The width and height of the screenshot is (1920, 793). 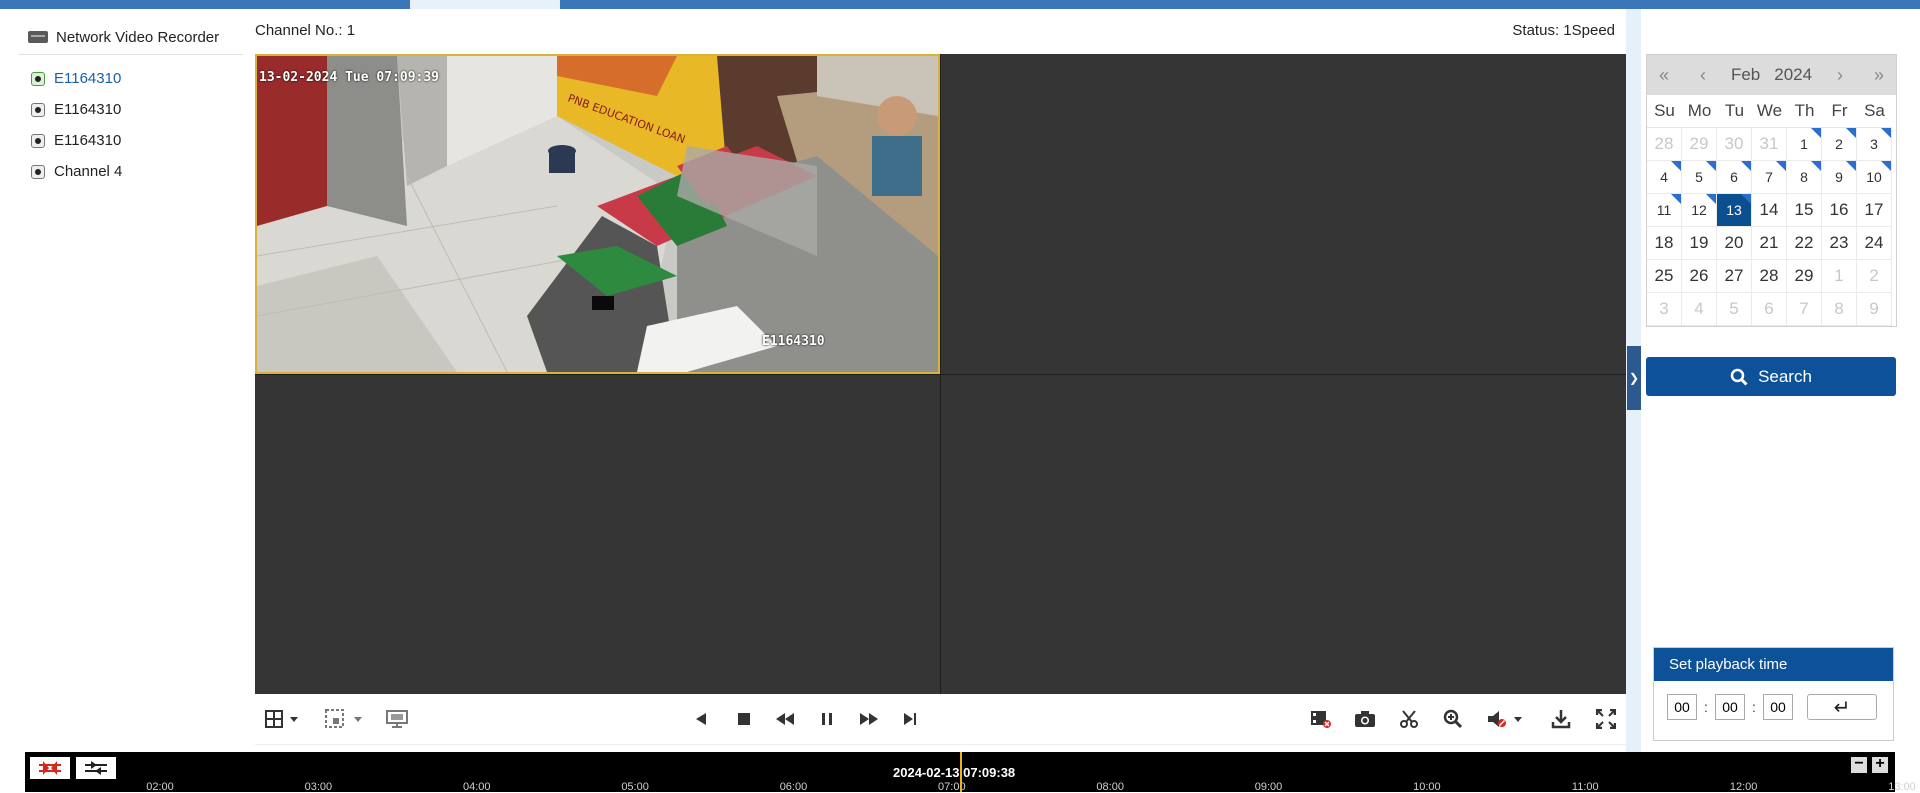 What do you see at coordinates (1804, 210) in the screenshot?
I see `calendar-day: 15` at bounding box center [1804, 210].